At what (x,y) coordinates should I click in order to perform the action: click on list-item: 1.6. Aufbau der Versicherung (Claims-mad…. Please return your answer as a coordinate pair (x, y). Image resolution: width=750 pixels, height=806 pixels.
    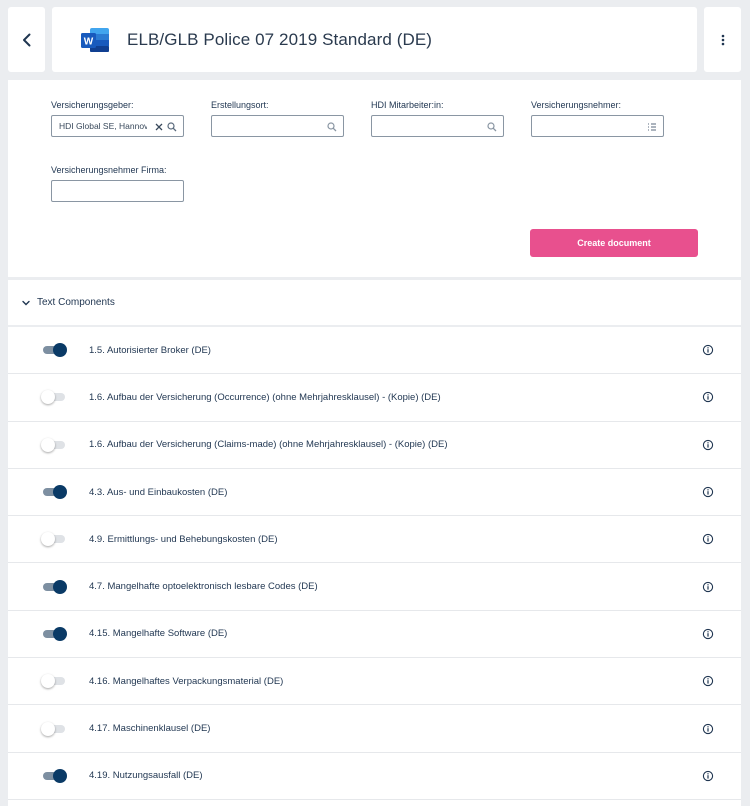
    Looking at the image, I should click on (374, 445).